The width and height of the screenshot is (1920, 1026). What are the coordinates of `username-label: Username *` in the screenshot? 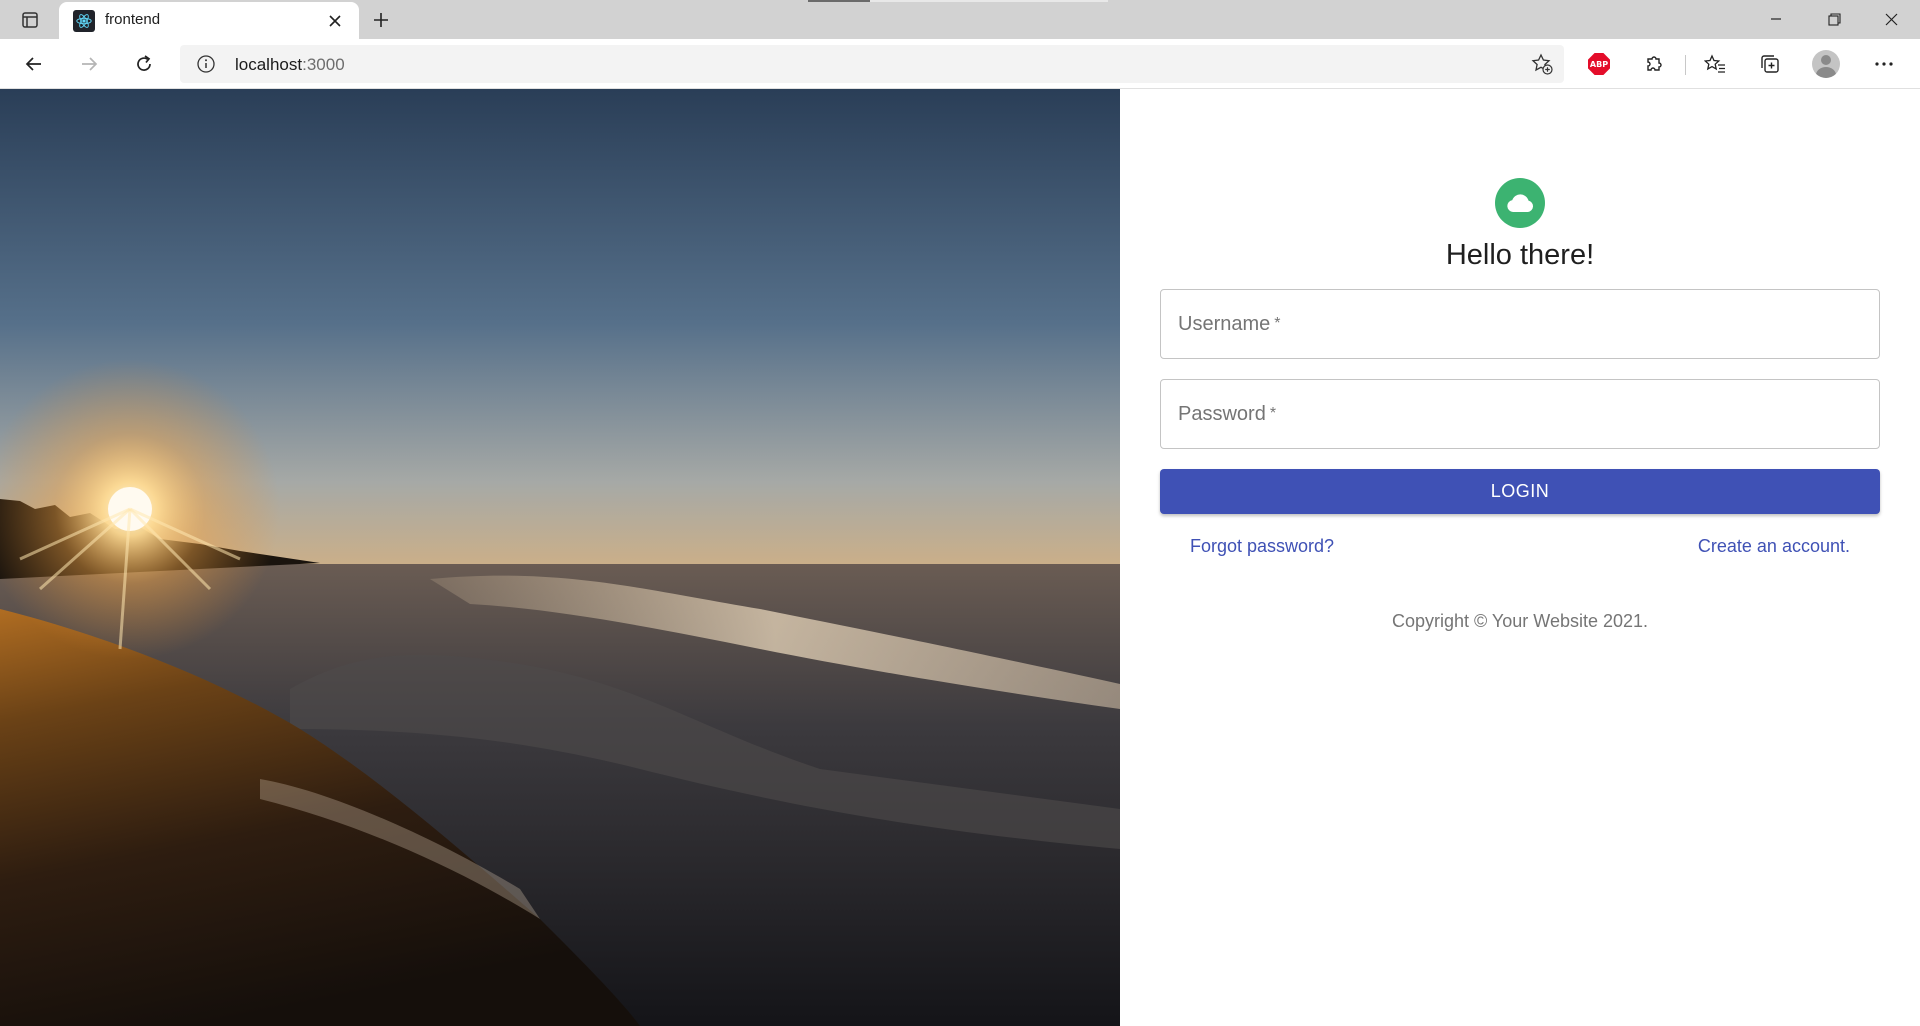 It's located at (1229, 324).